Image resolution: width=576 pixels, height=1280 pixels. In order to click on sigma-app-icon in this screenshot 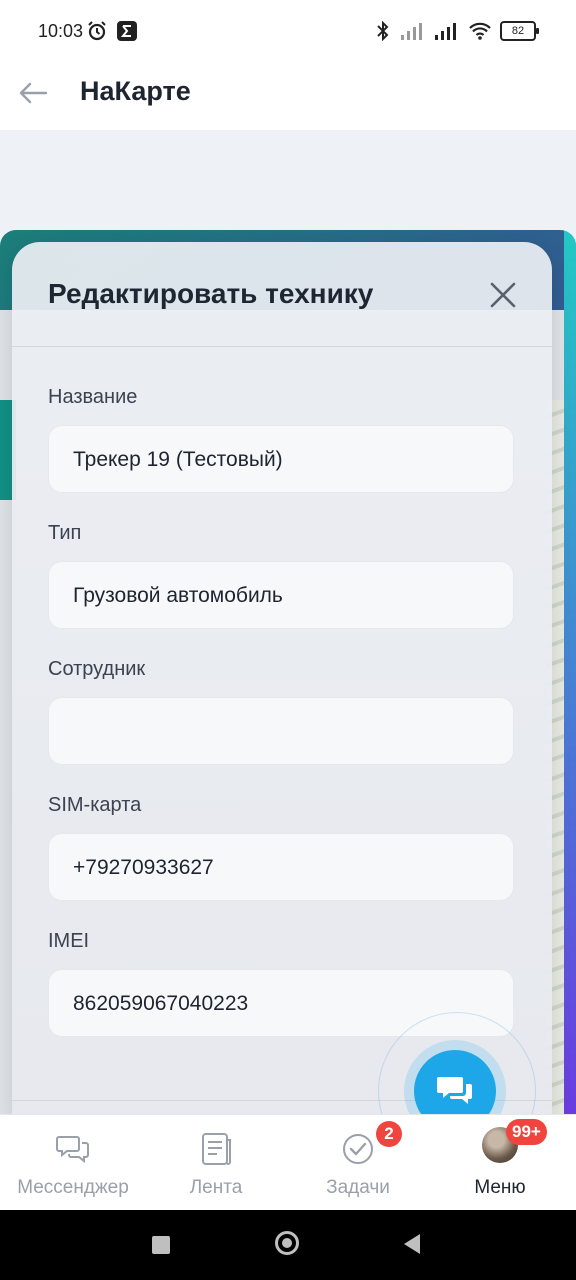, I will do `click(127, 31)`.